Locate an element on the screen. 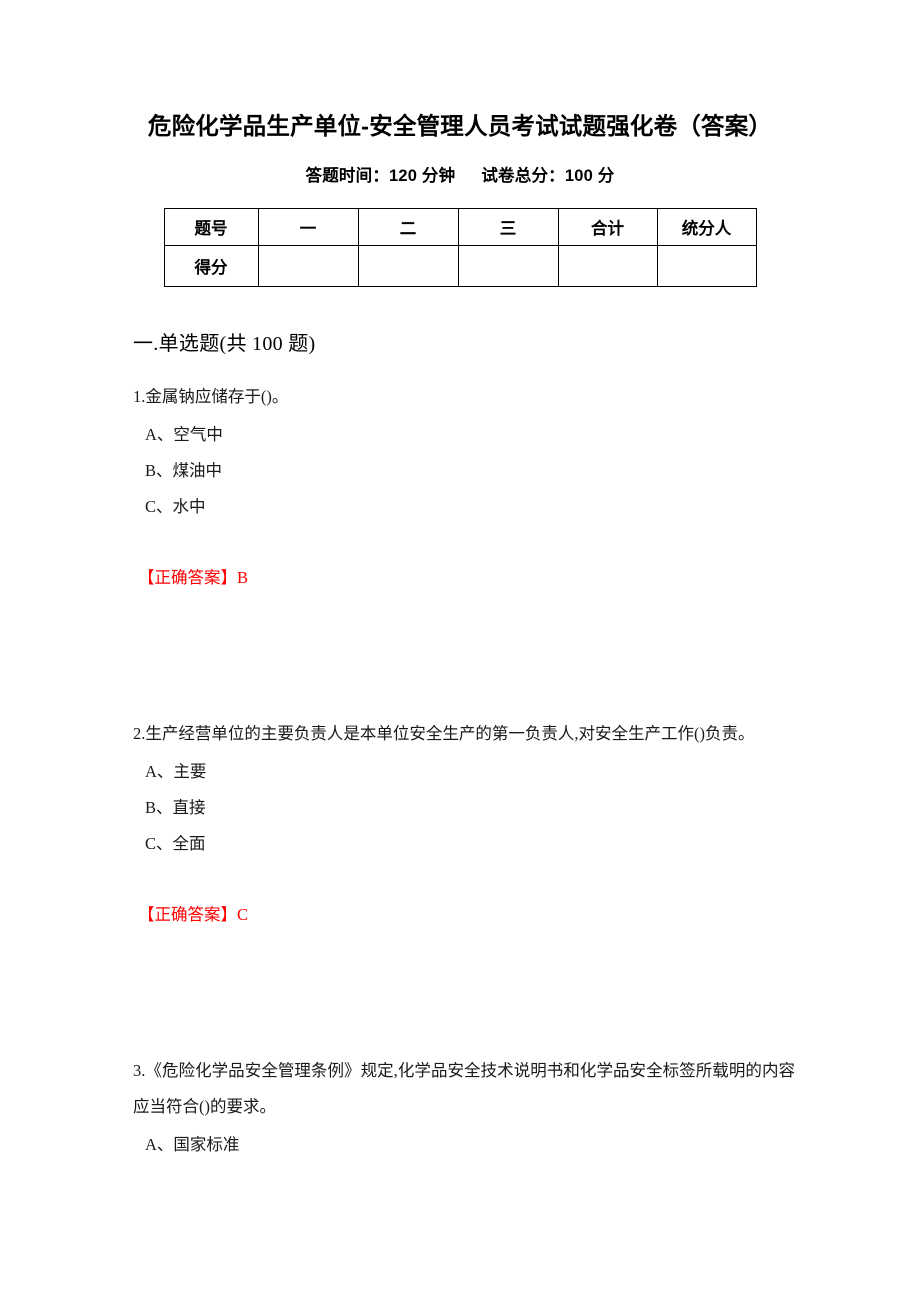  question-option: C、全面 is located at coordinates (464, 844).